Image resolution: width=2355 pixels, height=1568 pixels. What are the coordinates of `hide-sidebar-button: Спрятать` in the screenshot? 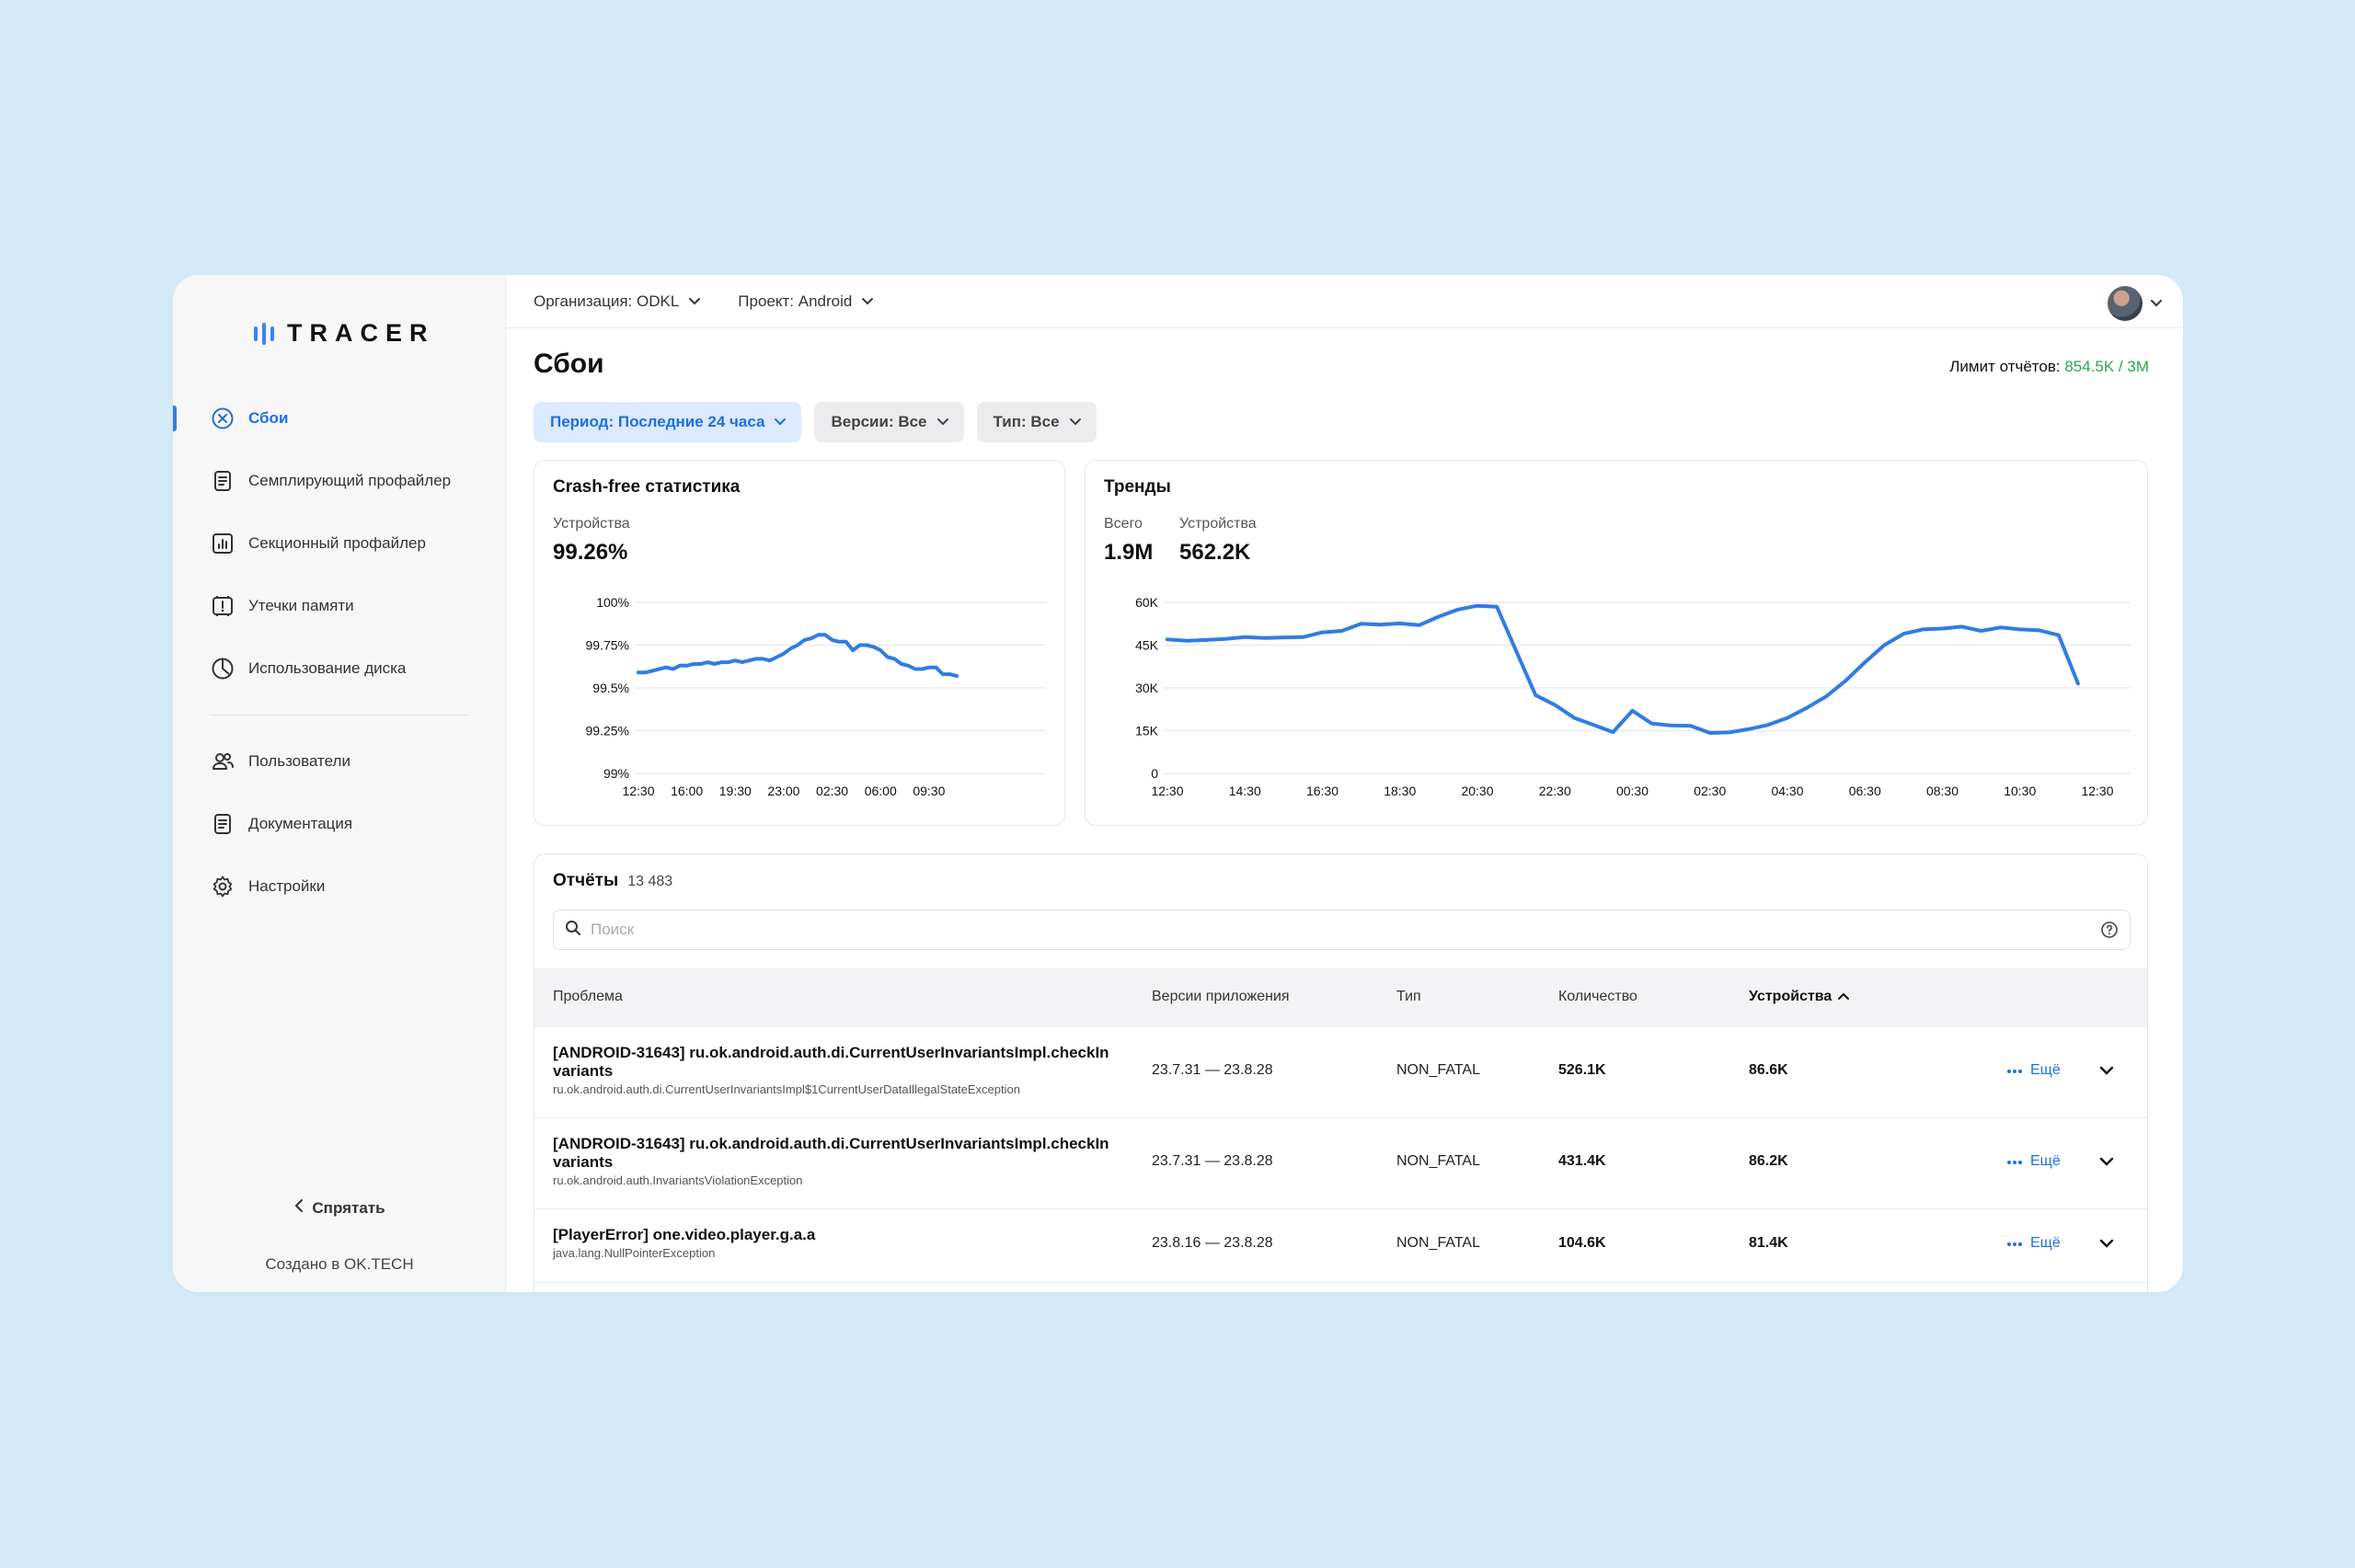 It's located at (339, 1208).